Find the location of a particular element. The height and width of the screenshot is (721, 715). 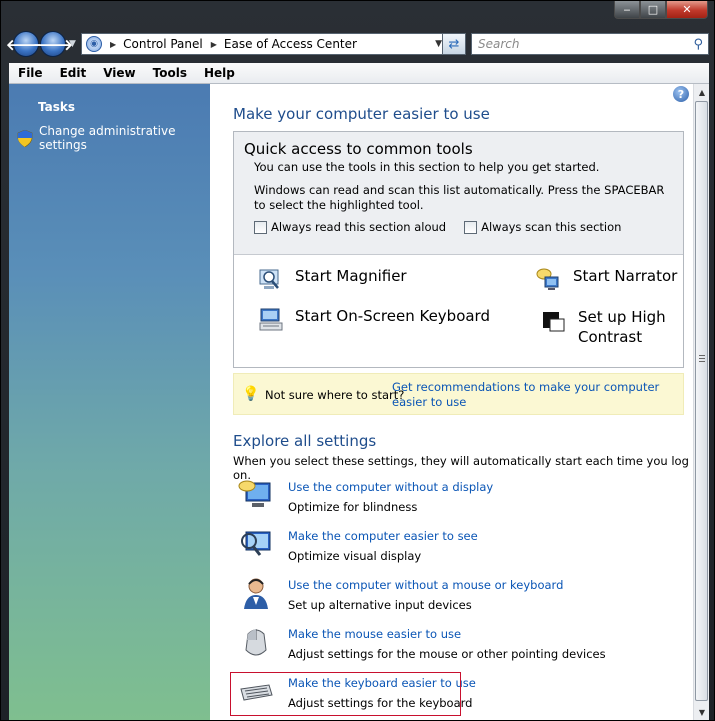

magnify-monitor-icon is located at coordinates (256, 544).